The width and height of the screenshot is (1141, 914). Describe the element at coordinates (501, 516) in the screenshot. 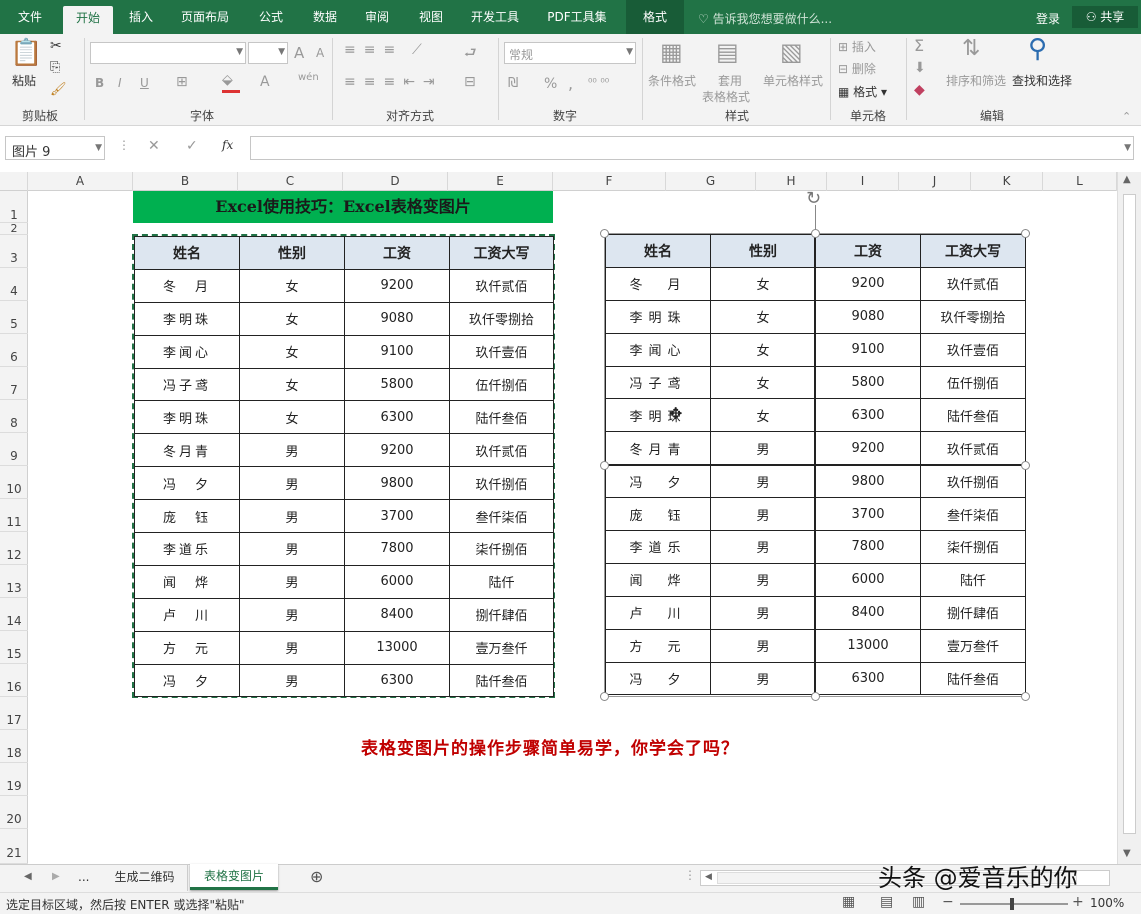

I see `table-cell: 叁仟柒佰` at that location.